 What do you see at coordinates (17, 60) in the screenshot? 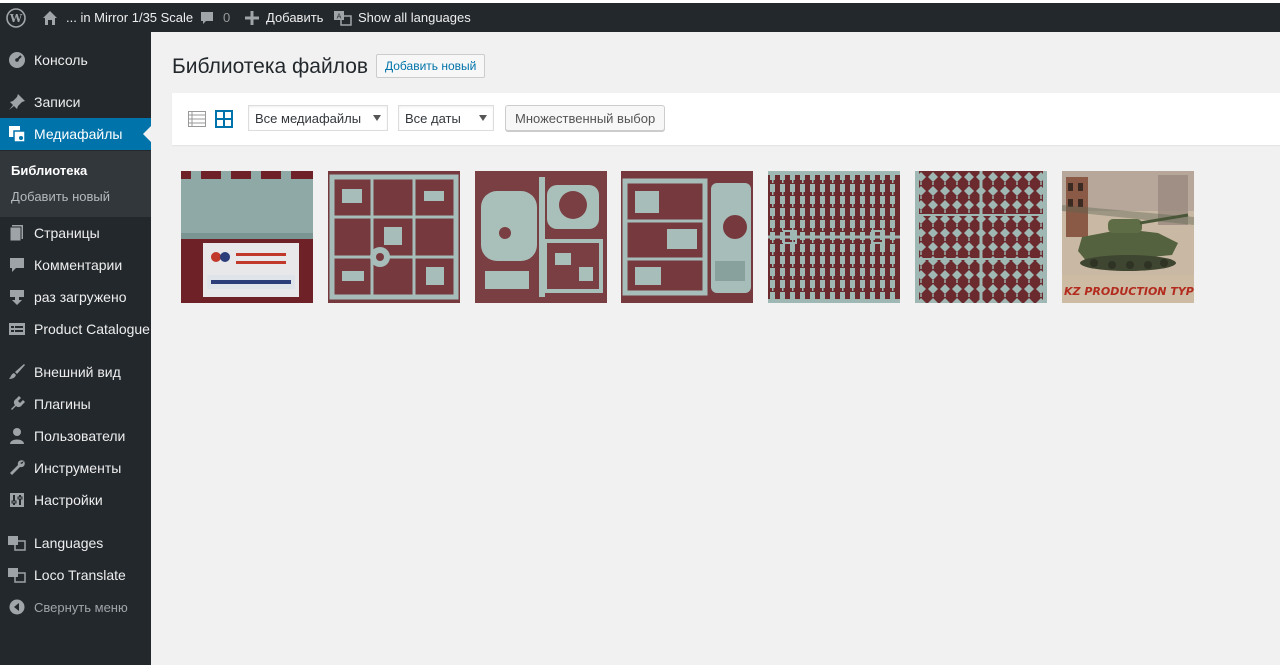
I see `dashboard-icon` at bounding box center [17, 60].